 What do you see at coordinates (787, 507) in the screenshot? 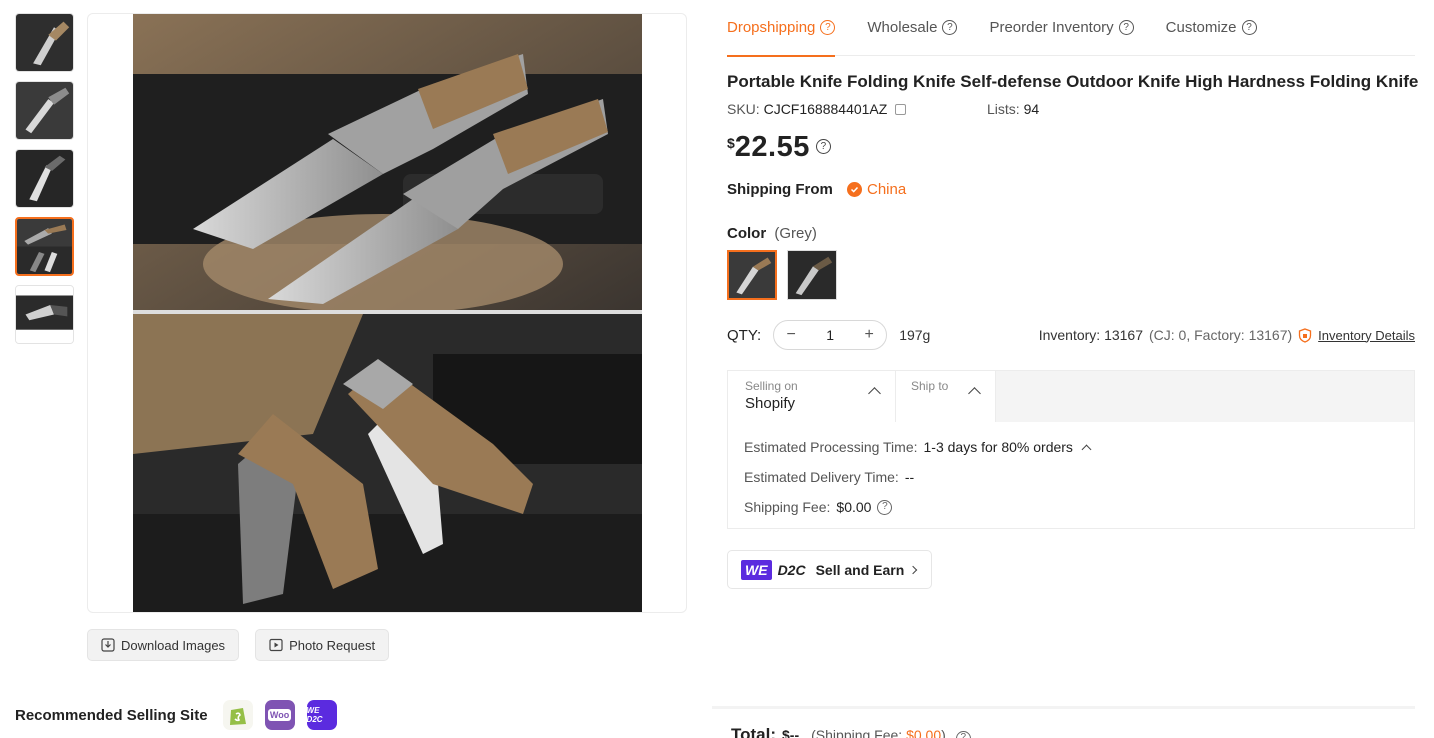
I see `shipping-fee-label: Shipping Fee:` at bounding box center [787, 507].